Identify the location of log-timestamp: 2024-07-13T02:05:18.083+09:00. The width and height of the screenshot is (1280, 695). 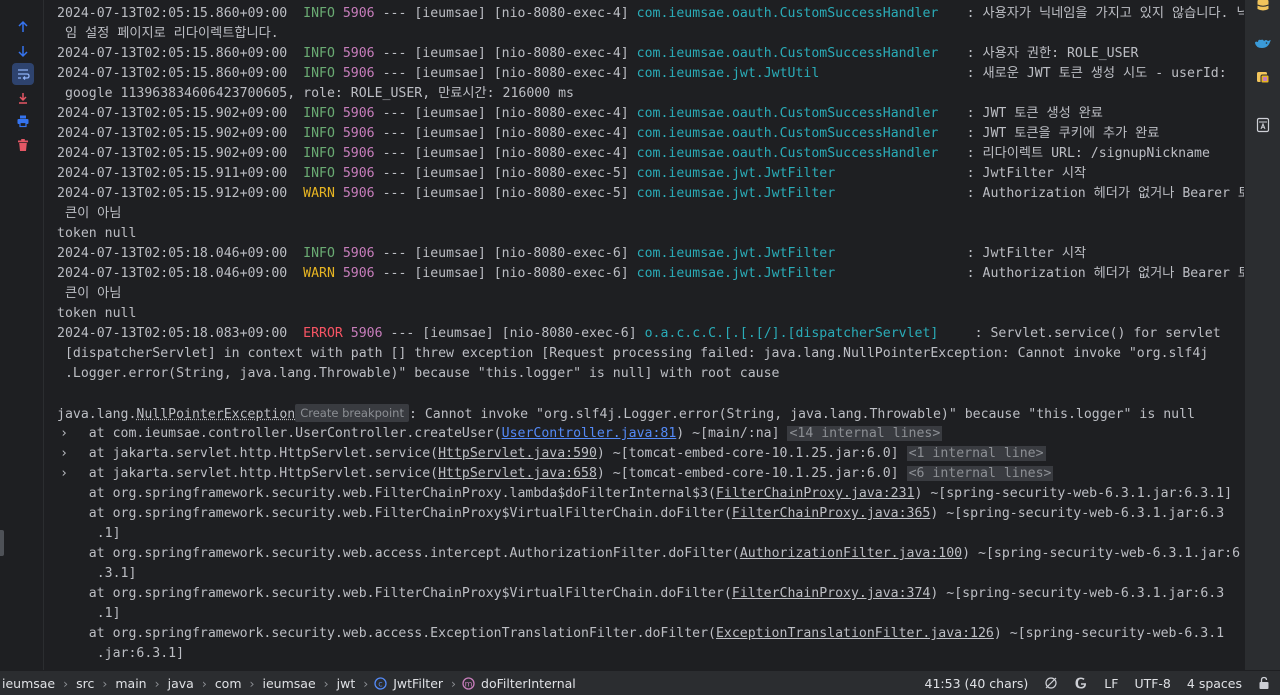
(172, 333).